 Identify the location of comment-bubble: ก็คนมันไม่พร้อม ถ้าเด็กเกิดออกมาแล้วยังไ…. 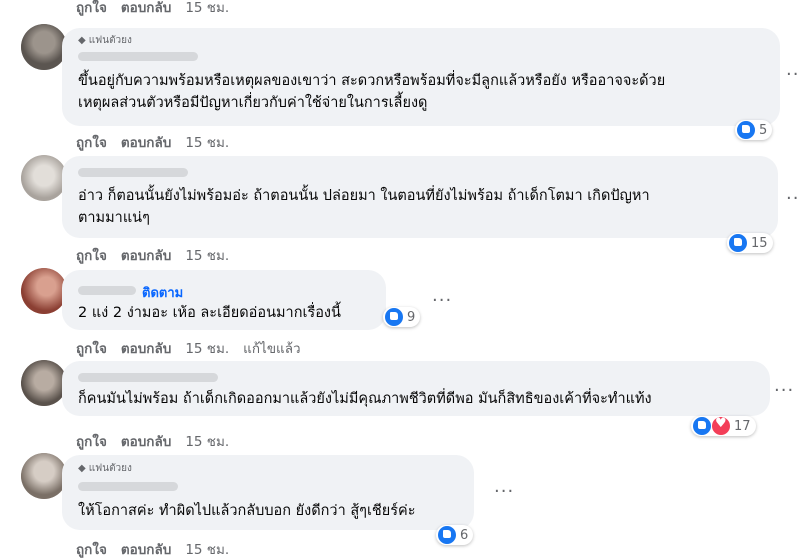
(416, 388).